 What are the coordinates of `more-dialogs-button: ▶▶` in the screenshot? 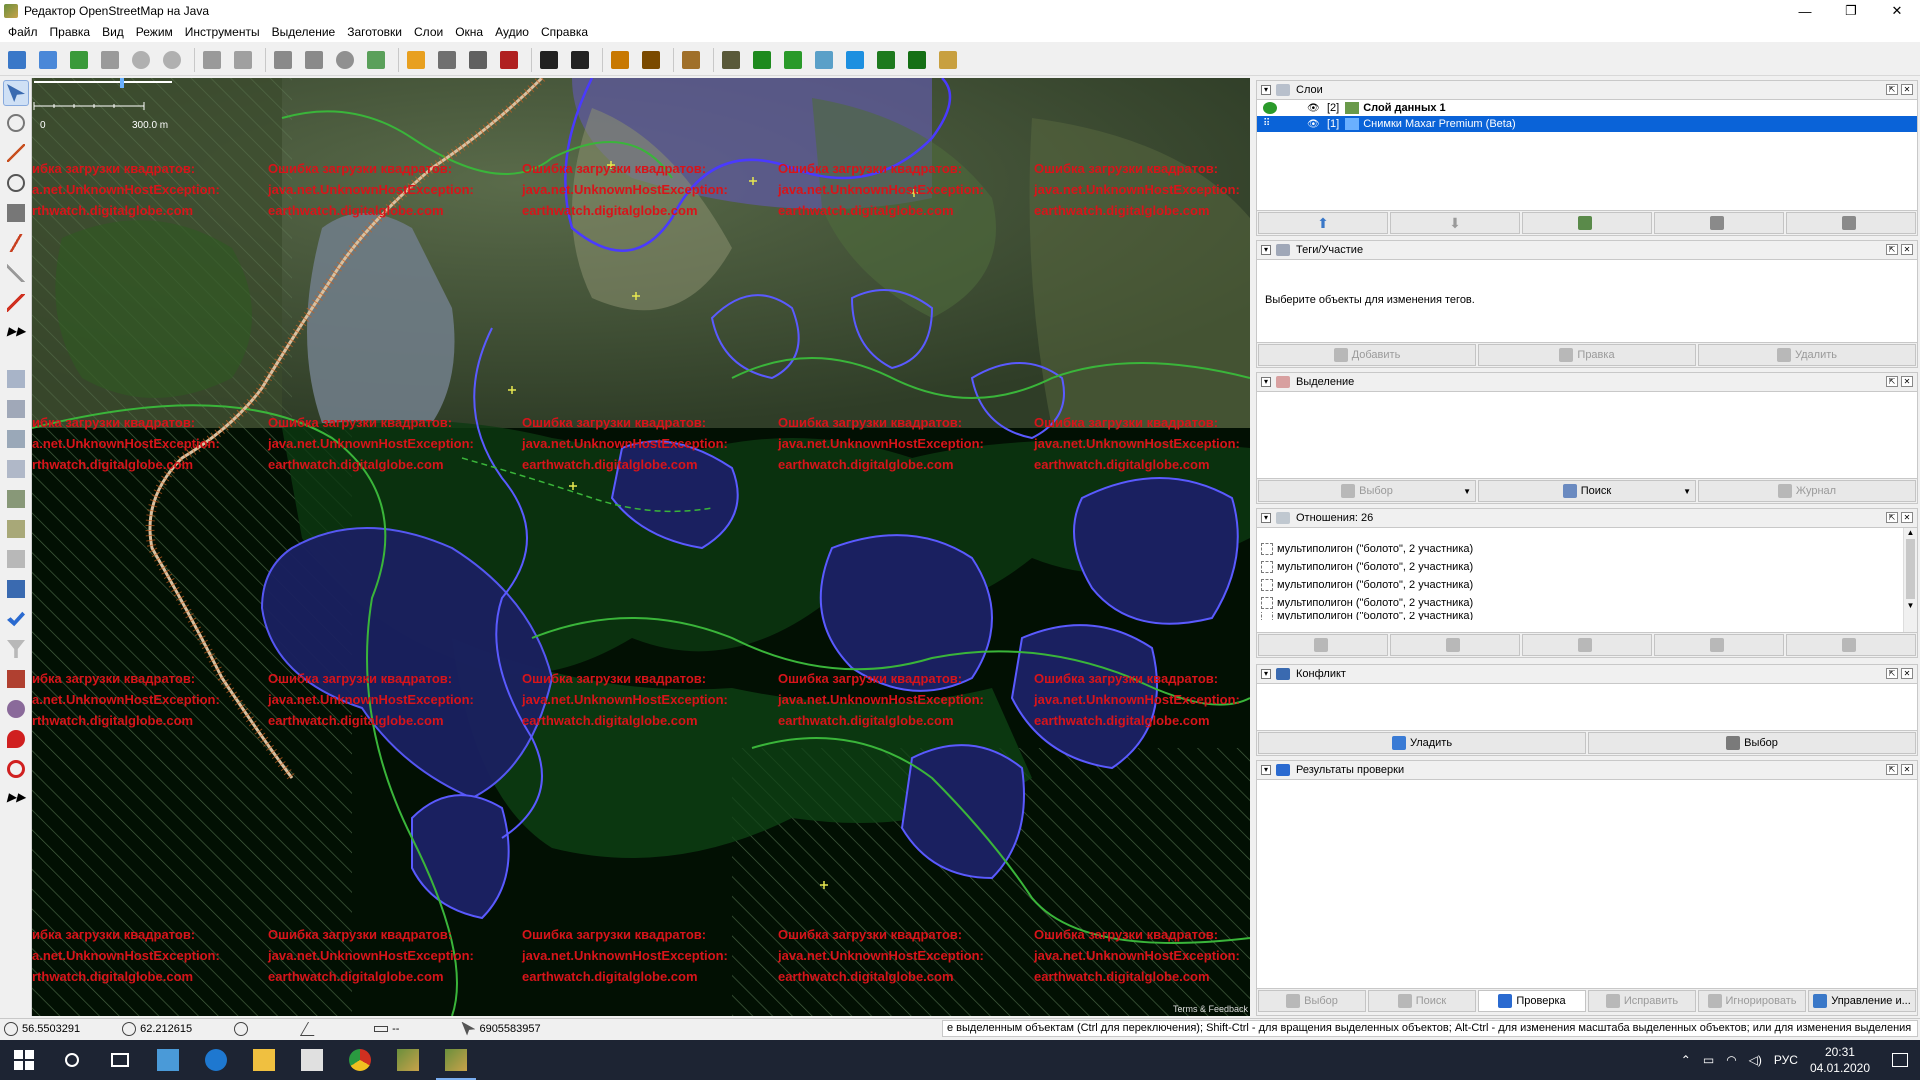 It's located at (16, 799).